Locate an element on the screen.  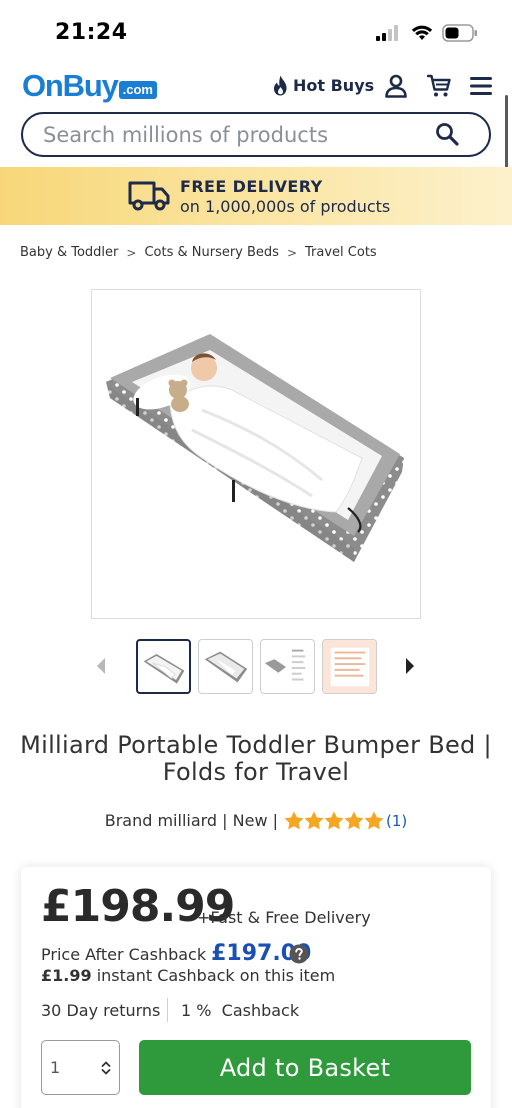
onbuy-logo: OnBuy .com is located at coordinates (89, 86).